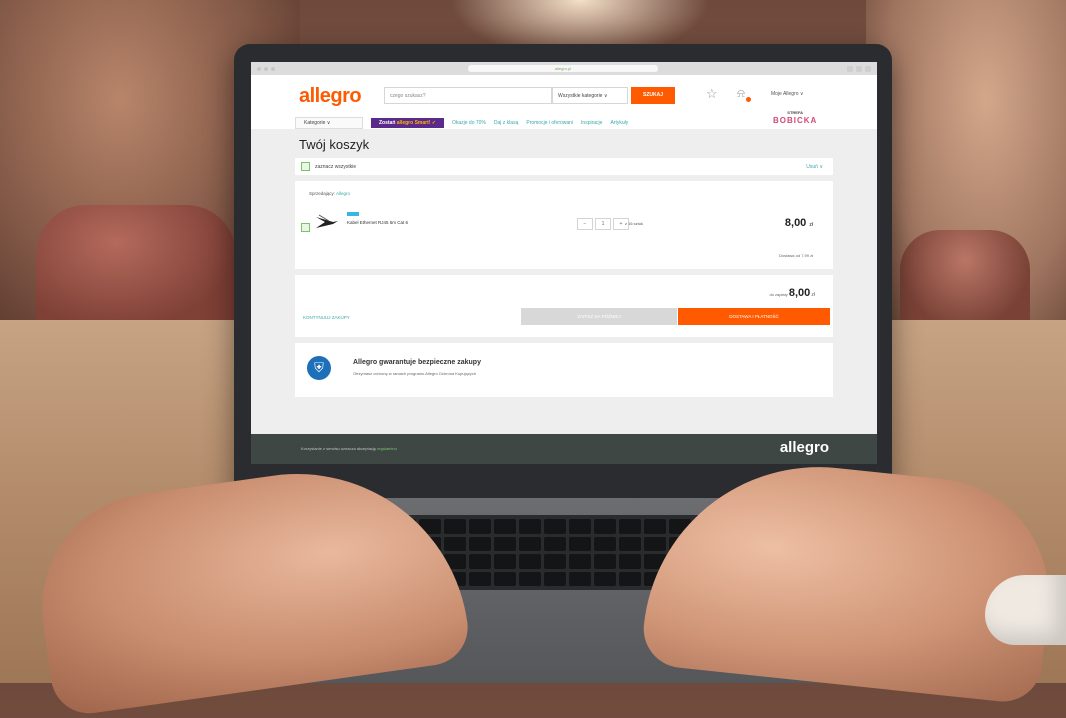 The height and width of the screenshot is (718, 1066). I want to click on nav-link-okazje: Okazje do 70%, so click(469, 123).